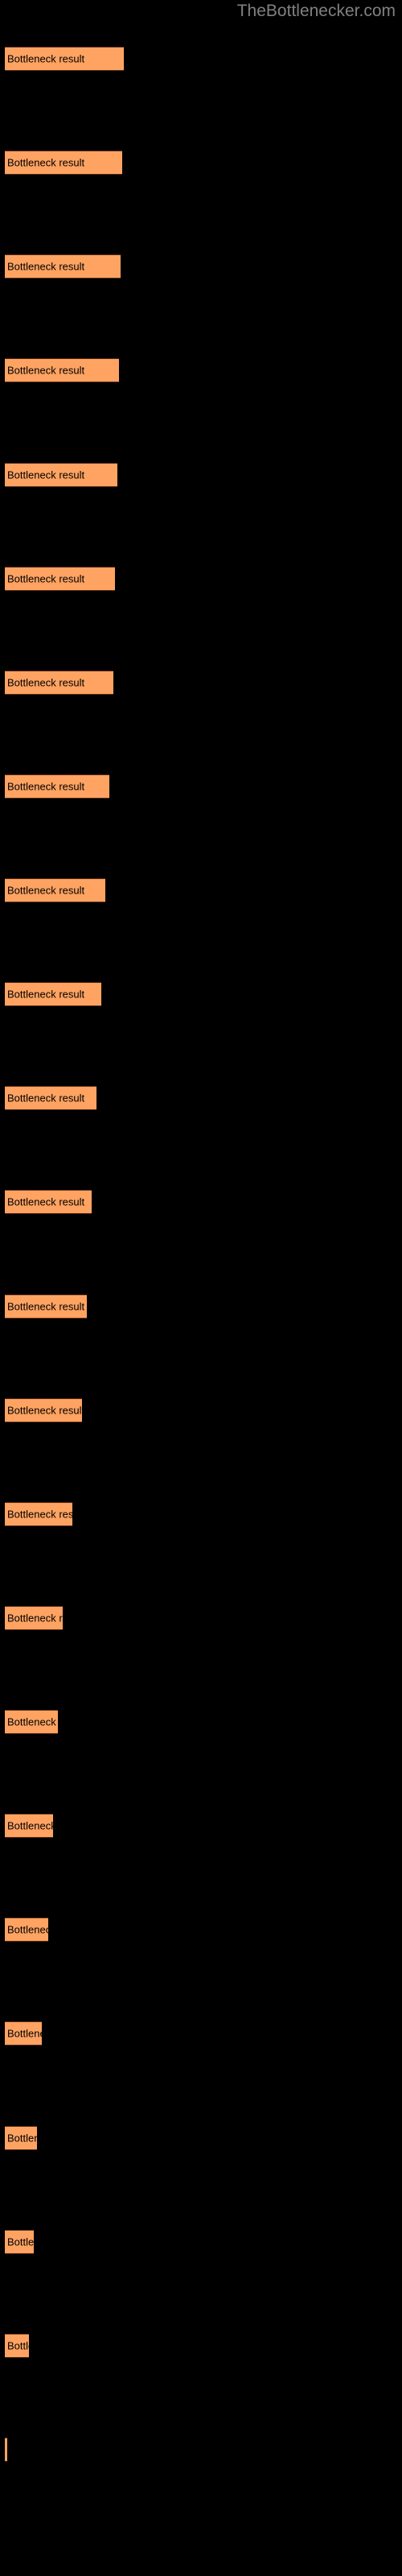 The height and width of the screenshot is (2576, 402). What do you see at coordinates (6, 2450) in the screenshot?
I see `bar` at bounding box center [6, 2450].